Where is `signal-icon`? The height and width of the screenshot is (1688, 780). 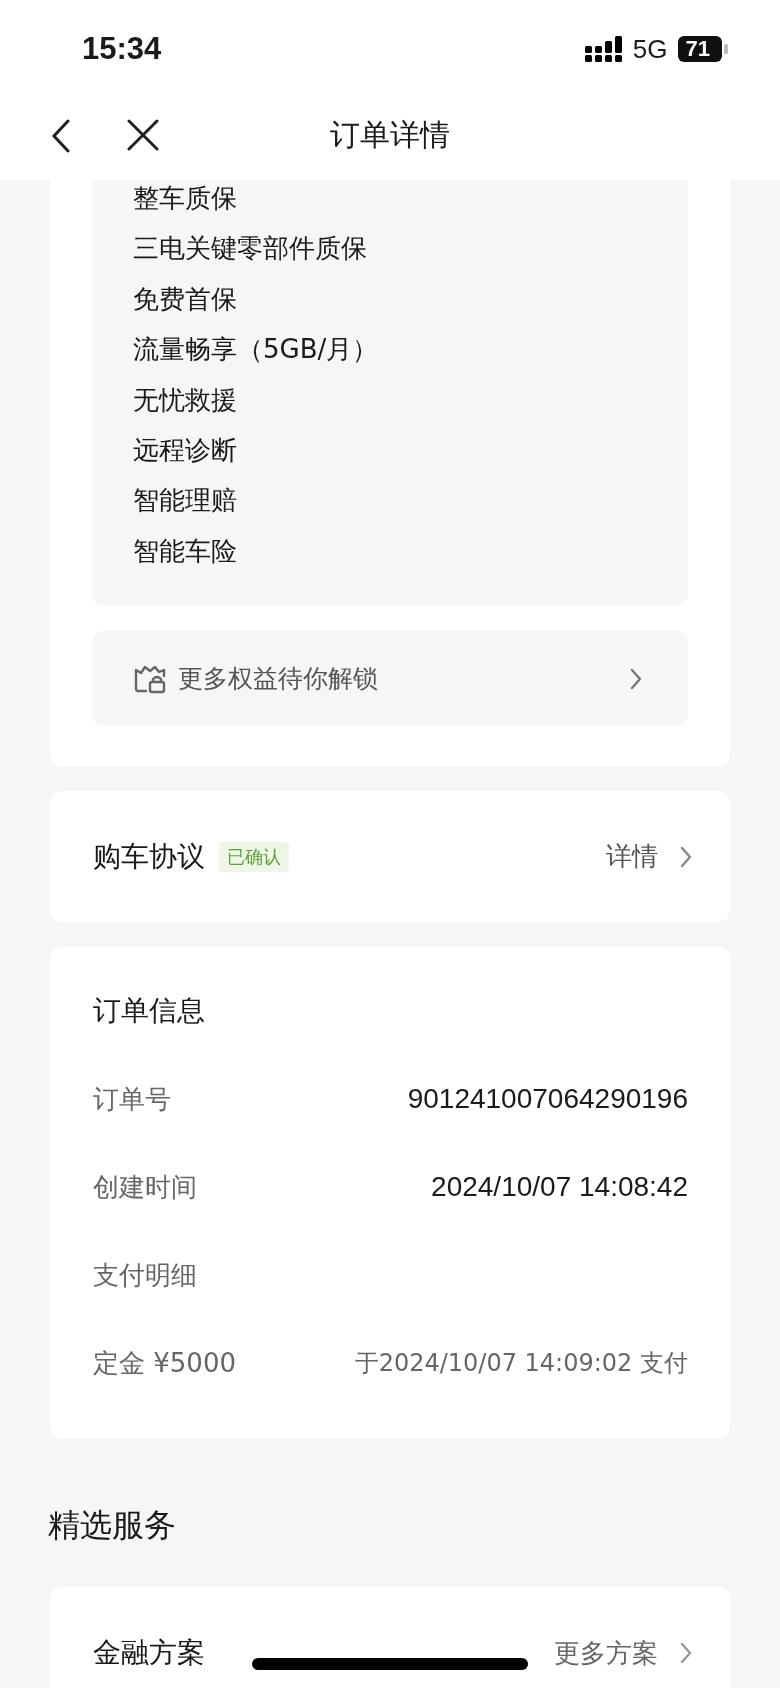 signal-icon is located at coordinates (603, 49).